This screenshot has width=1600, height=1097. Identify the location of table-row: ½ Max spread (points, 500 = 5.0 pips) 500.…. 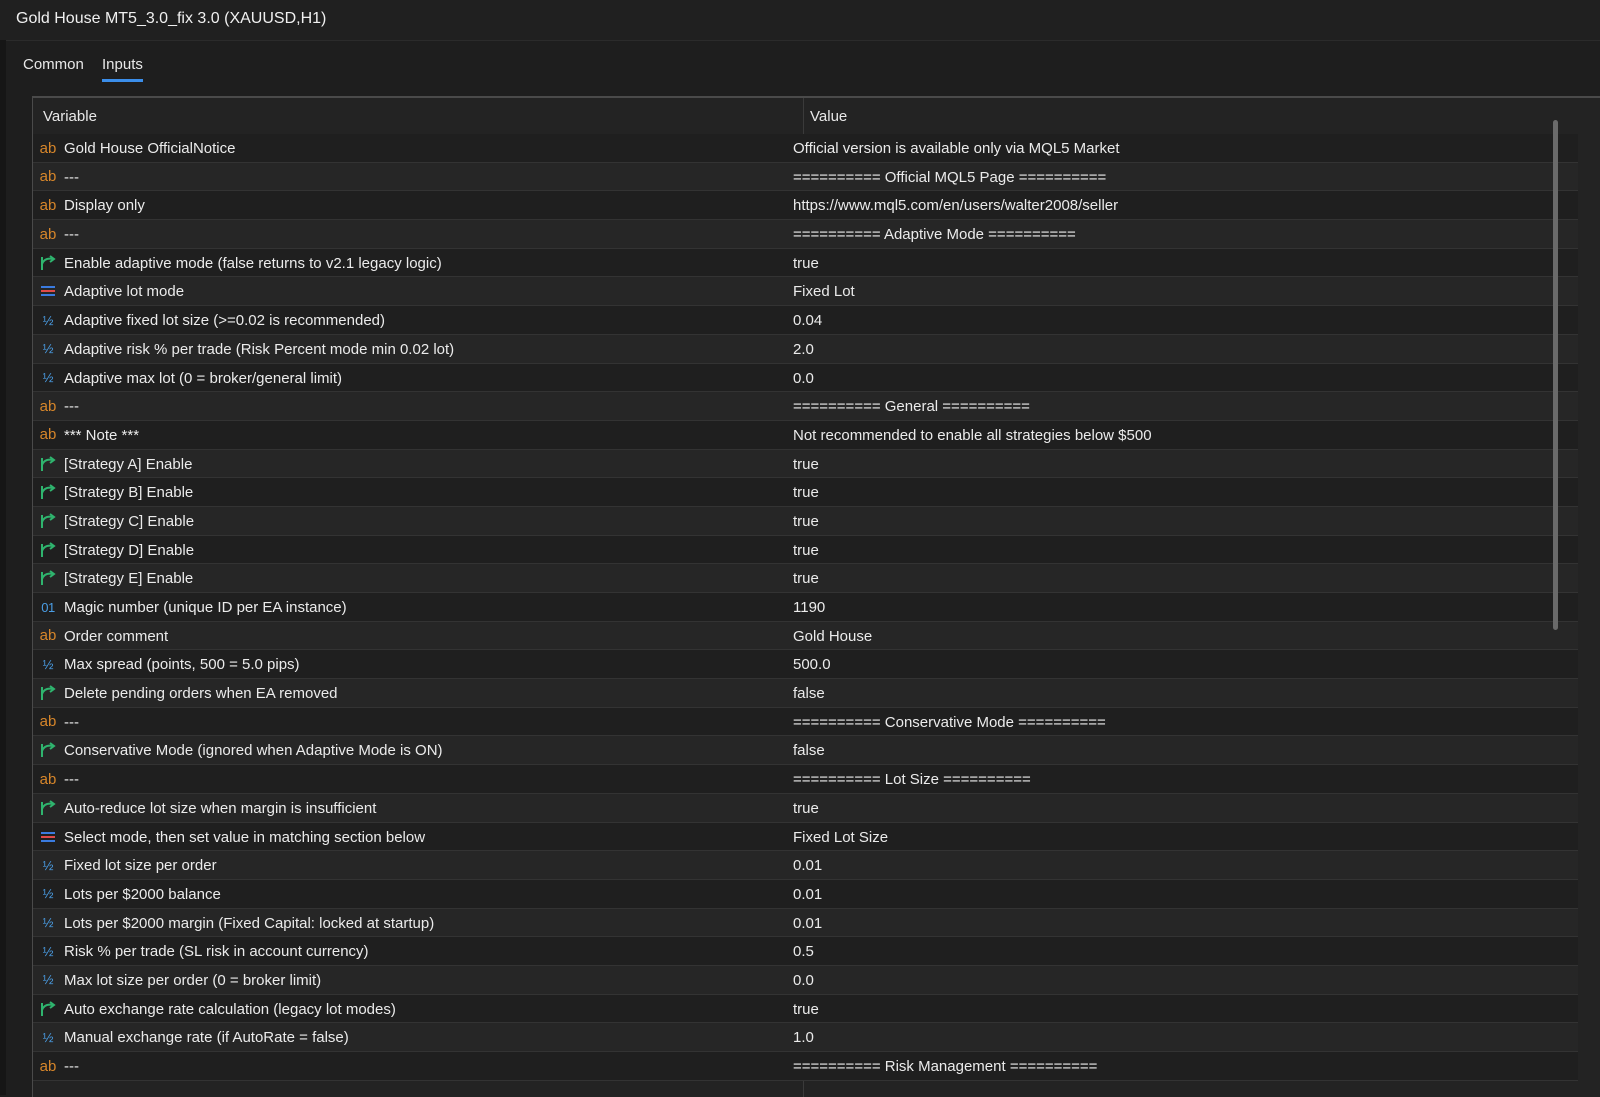
(805, 665).